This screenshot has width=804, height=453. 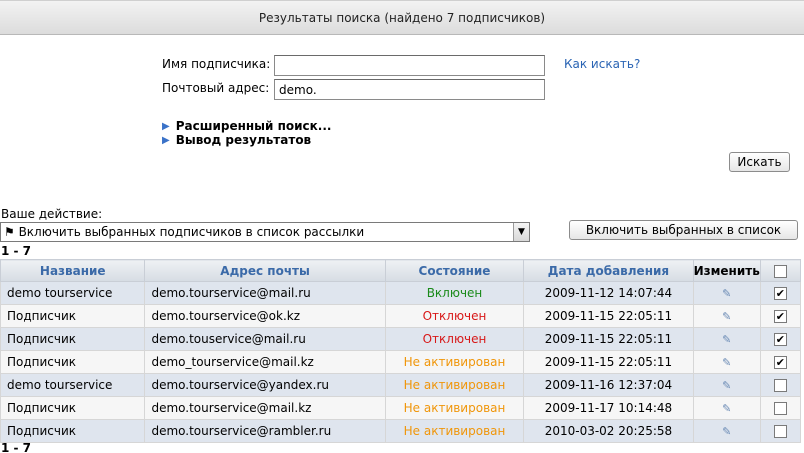 I want to click on output-results-label: Вывод результатов, so click(x=243, y=140).